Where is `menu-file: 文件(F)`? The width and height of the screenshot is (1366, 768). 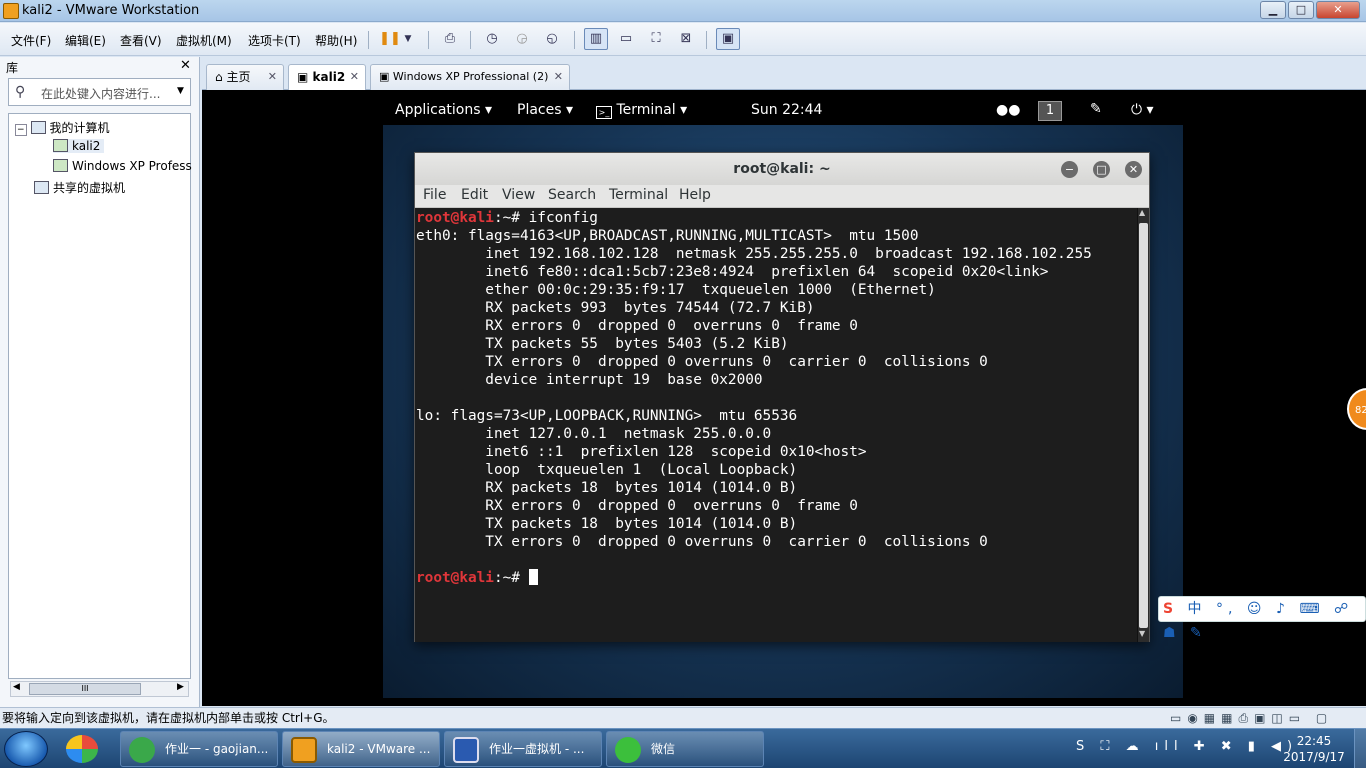 menu-file: 文件(F) is located at coordinates (31, 40).